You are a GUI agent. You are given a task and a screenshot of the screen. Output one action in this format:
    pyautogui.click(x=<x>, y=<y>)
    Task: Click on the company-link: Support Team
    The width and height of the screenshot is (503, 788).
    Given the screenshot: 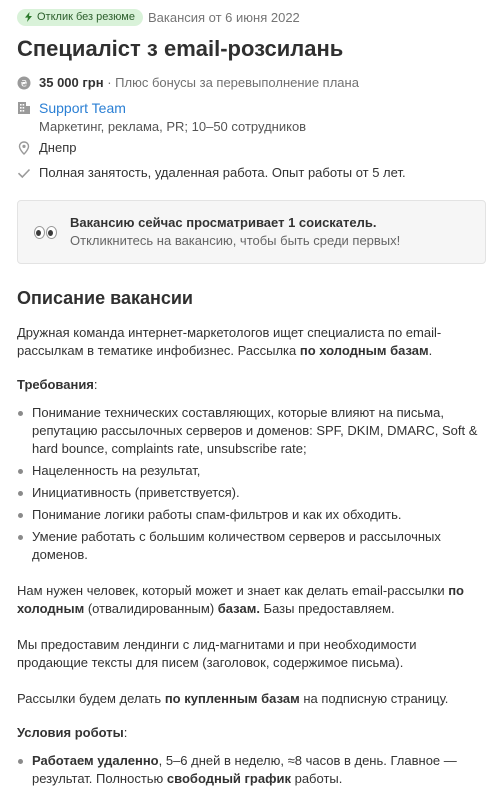 What is the action you would take?
    pyautogui.click(x=82, y=108)
    